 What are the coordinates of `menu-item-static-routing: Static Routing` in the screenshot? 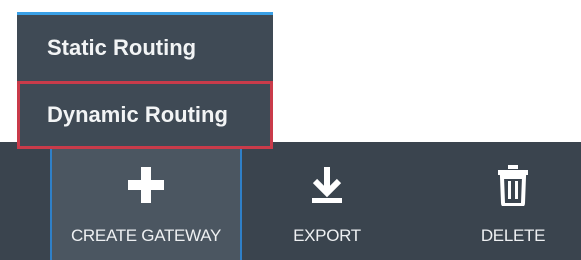 It's located at (145, 48).